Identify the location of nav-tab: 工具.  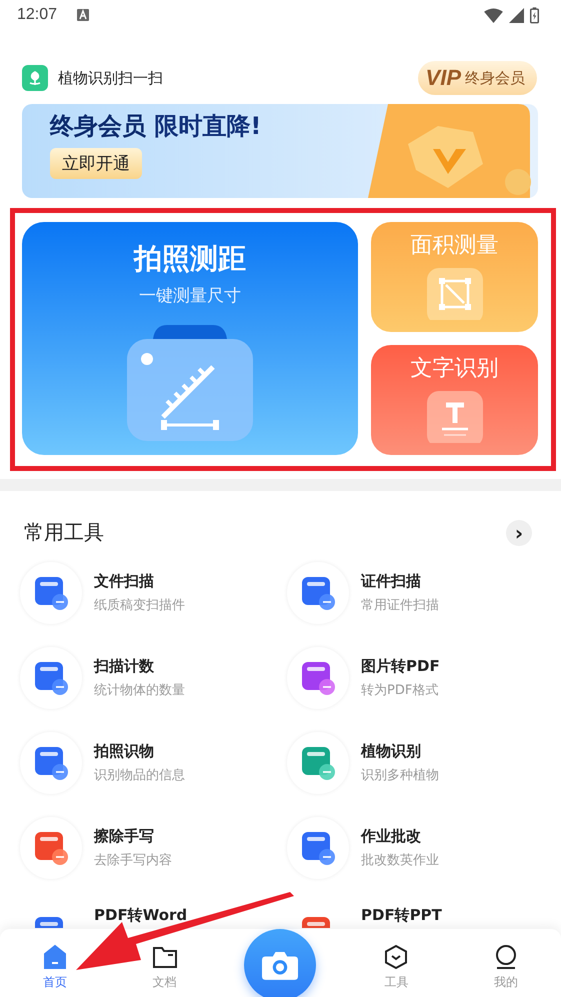
(396, 967).